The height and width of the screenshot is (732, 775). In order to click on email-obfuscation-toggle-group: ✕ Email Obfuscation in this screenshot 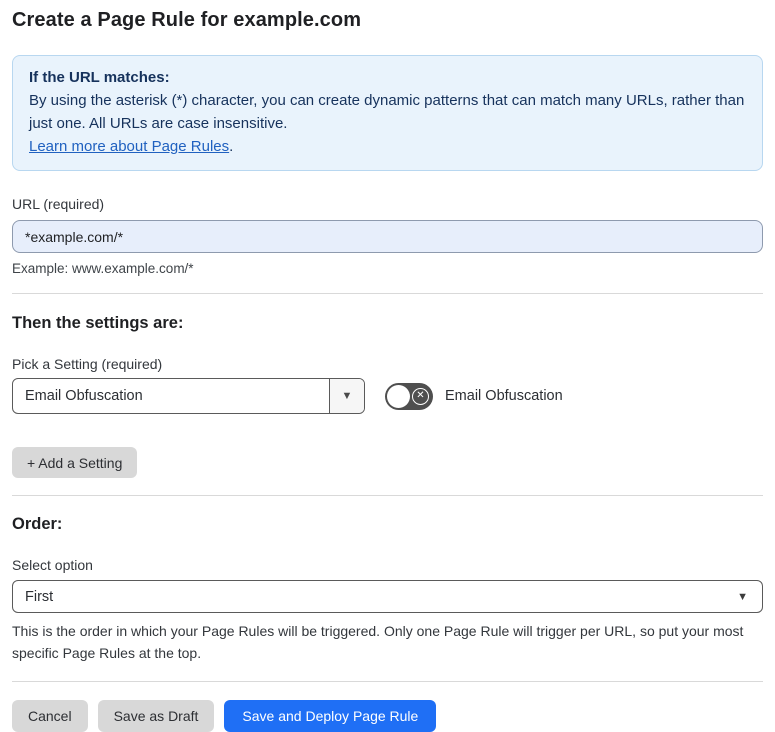, I will do `click(474, 396)`.